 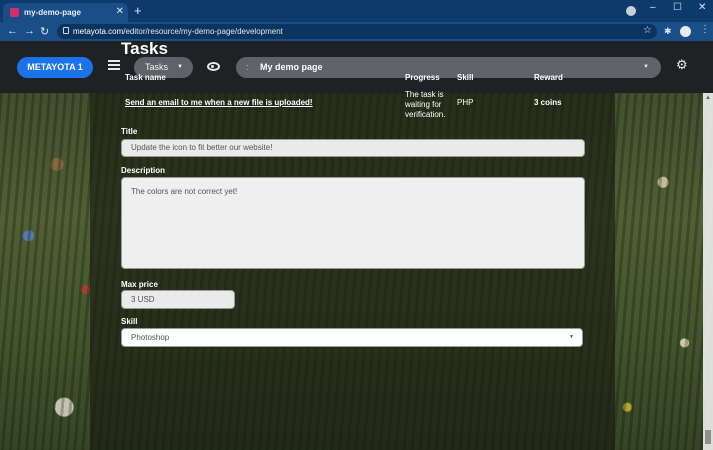 What do you see at coordinates (114, 65) in the screenshot?
I see `list-icon` at bounding box center [114, 65].